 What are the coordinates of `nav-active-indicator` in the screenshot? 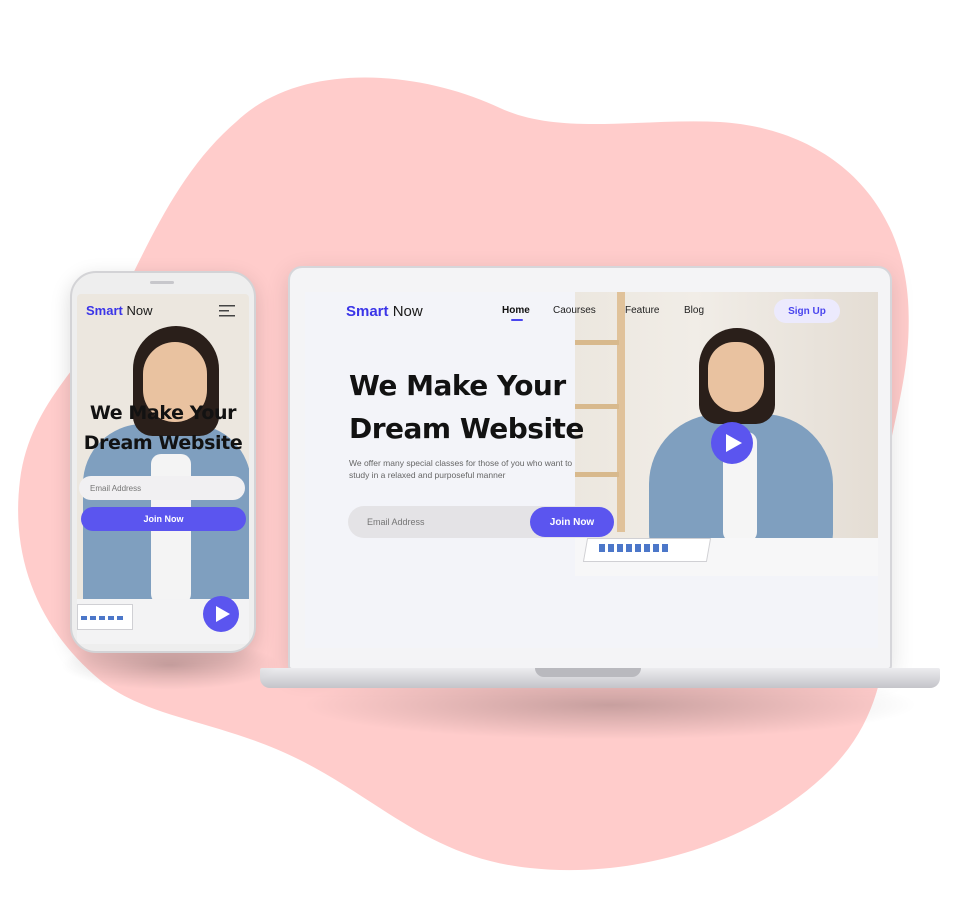 It's located at (517, 320).